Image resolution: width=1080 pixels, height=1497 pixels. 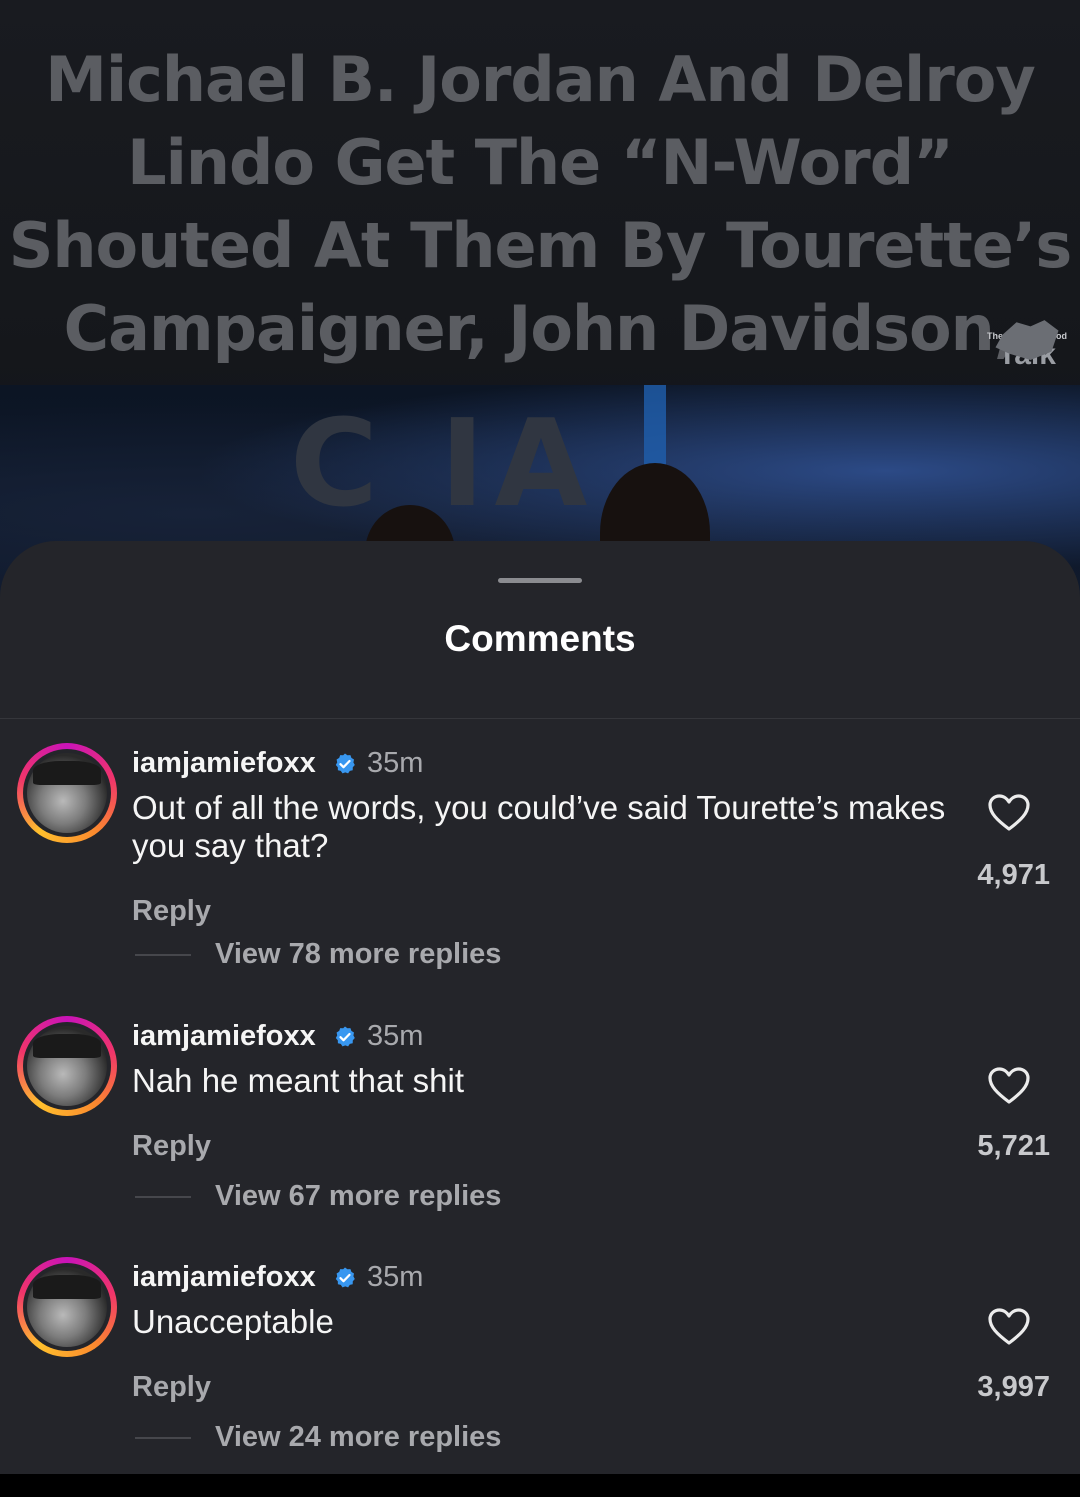 I want to click on view-replies-button: View 24 more replies, so click(x=358, y=1437).